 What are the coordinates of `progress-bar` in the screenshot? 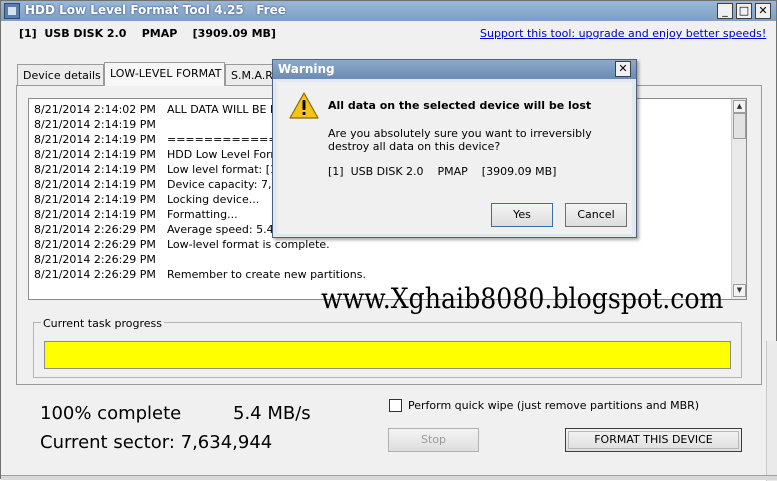 It's located at (387, 355).